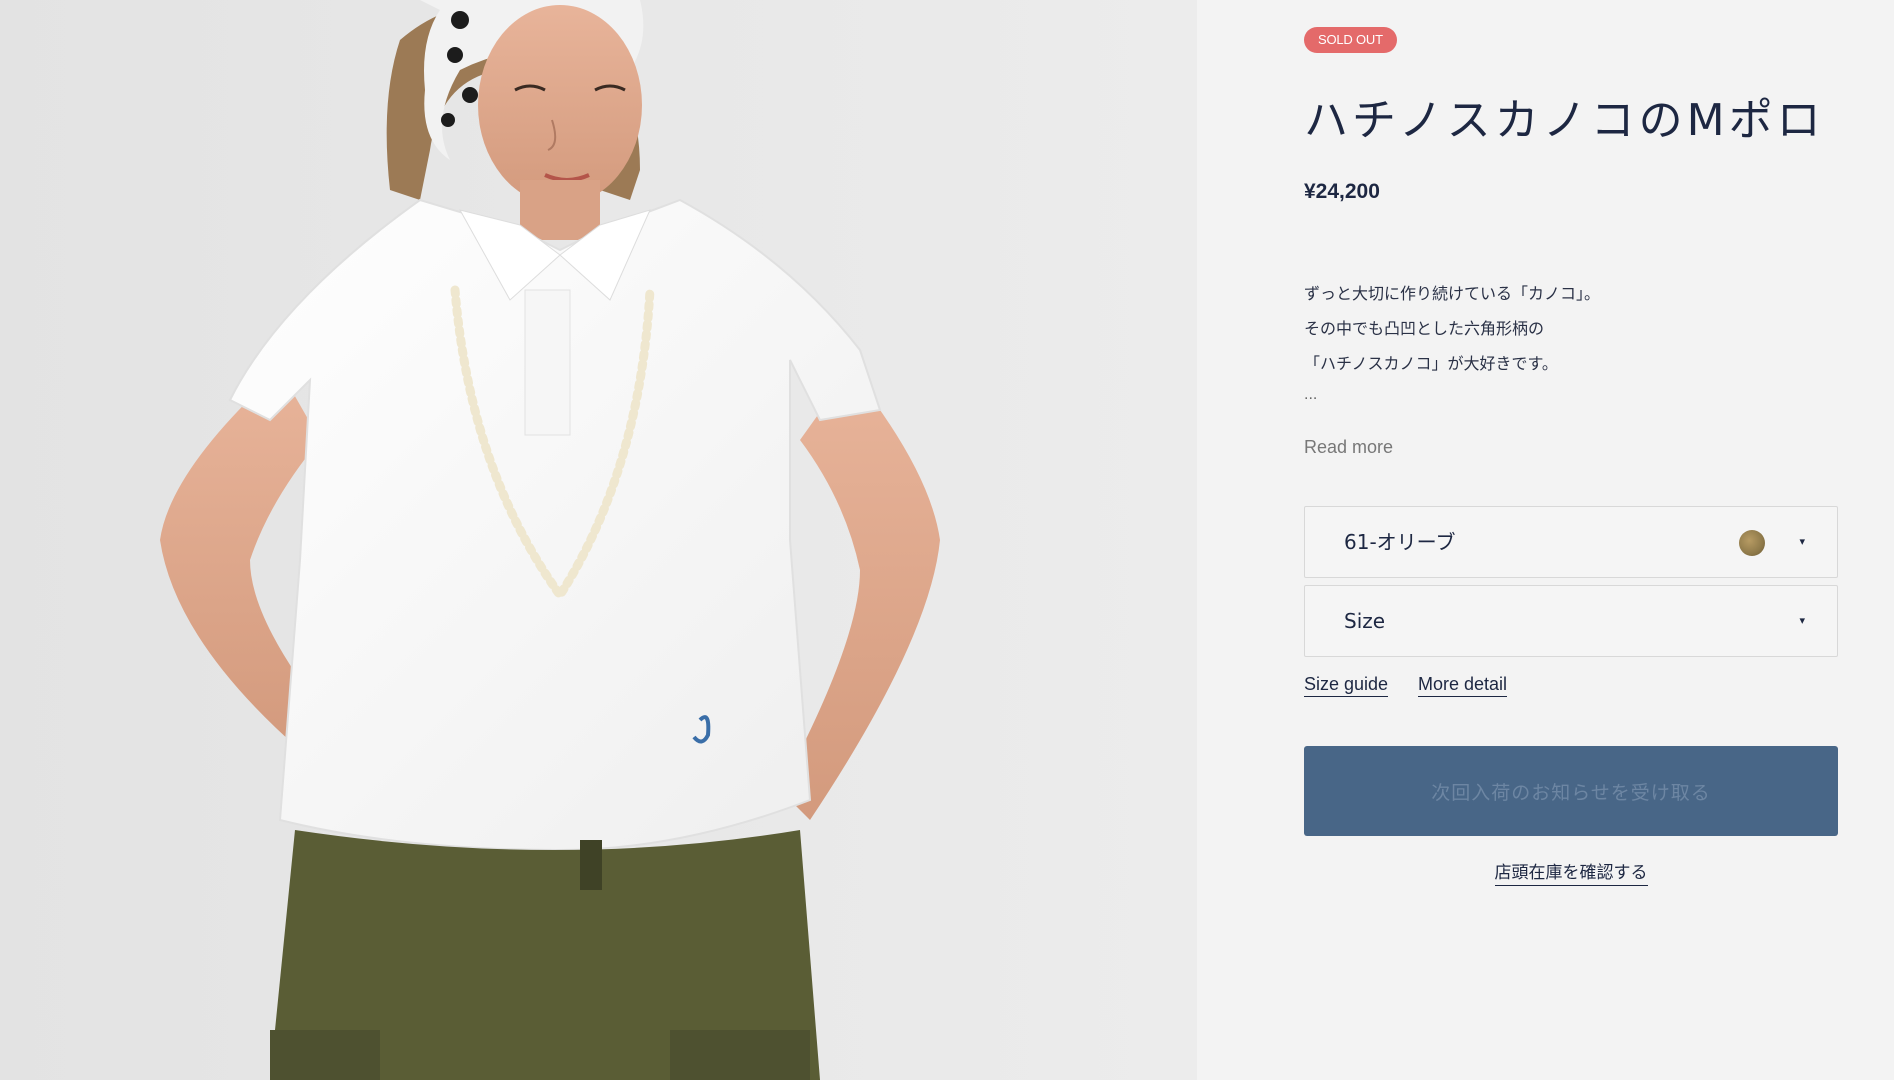 The image size is (1894, 1080). What do you see at coordinates (1431, 363) in the screenshot?
I see `description-line: 「ハチノスカノコ」が大好きです。` at bounding box center [1431, 363].